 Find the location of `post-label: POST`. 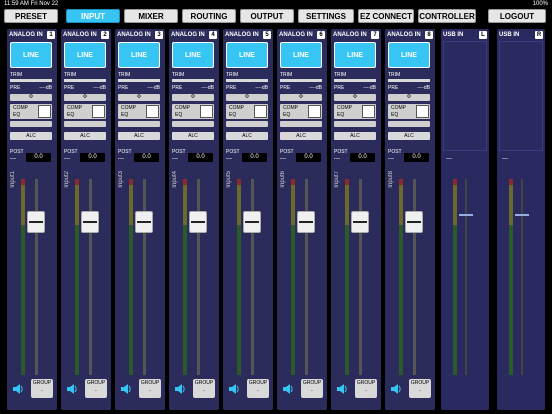

post-label: POST is located at coordinates (17, 152).